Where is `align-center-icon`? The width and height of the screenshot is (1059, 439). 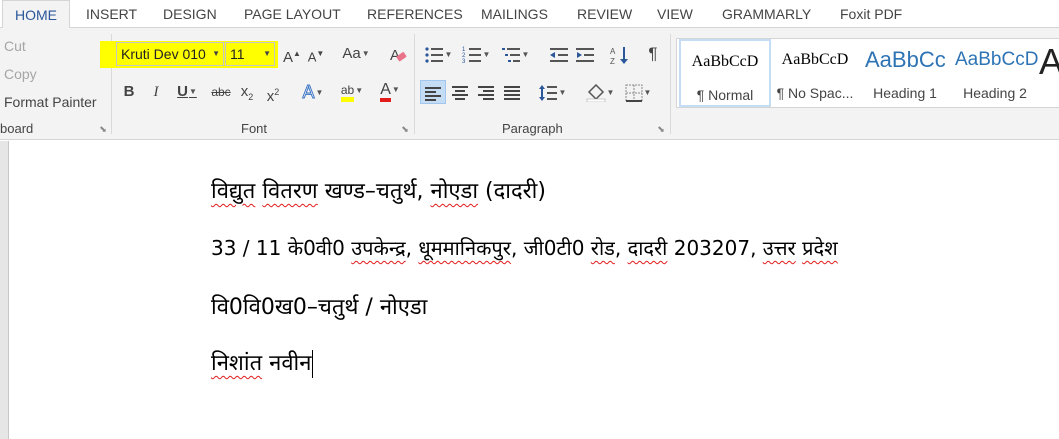
align-center-icon is located at coordinates (460, 92).